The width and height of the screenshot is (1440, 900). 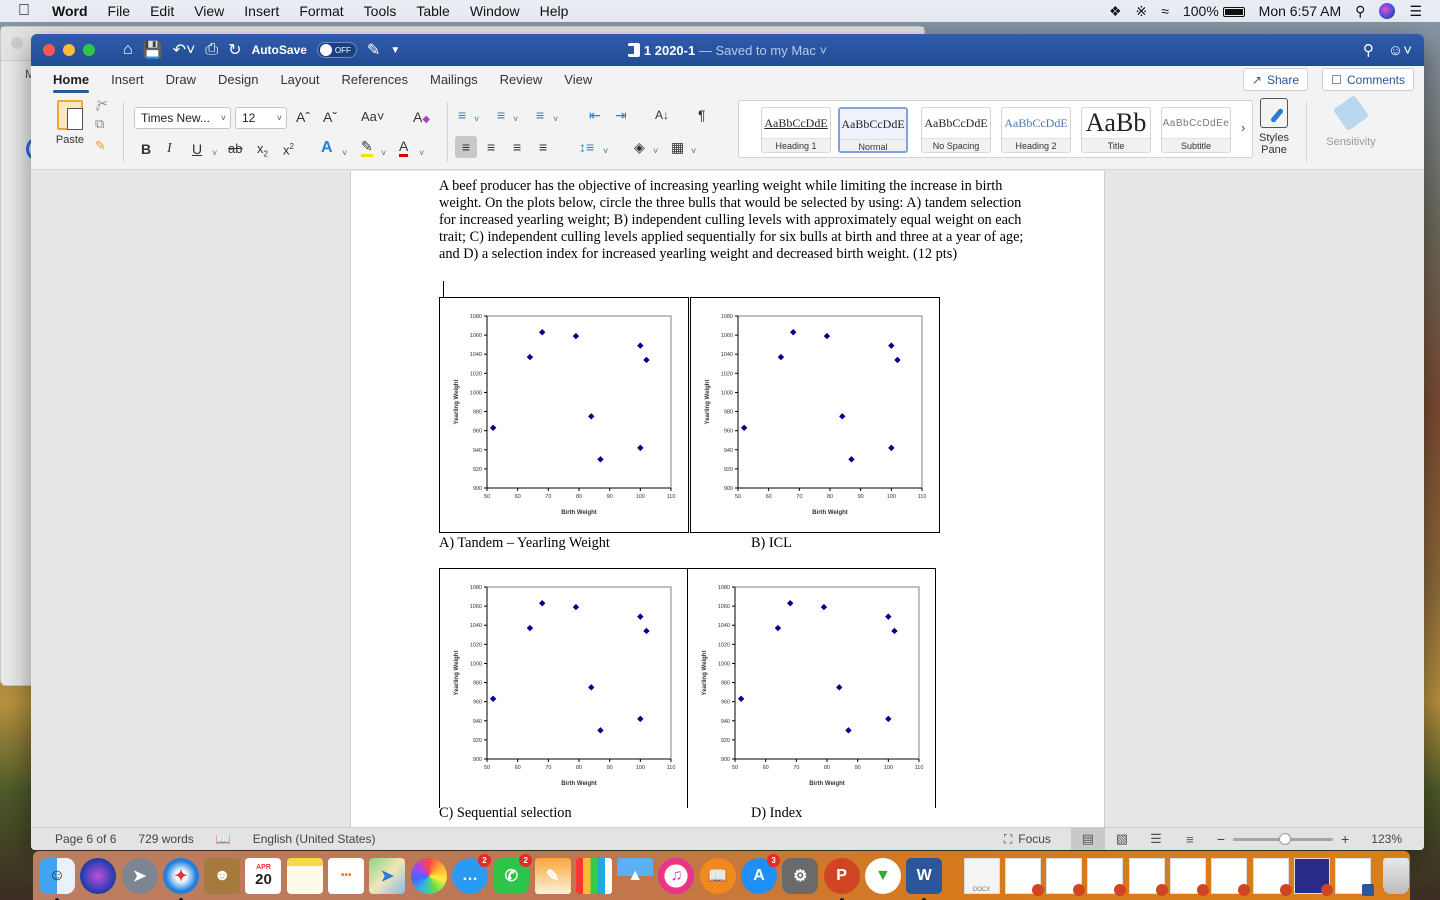 I want to click on highlight-color-icon: ✎, so click(x=367, y=147).